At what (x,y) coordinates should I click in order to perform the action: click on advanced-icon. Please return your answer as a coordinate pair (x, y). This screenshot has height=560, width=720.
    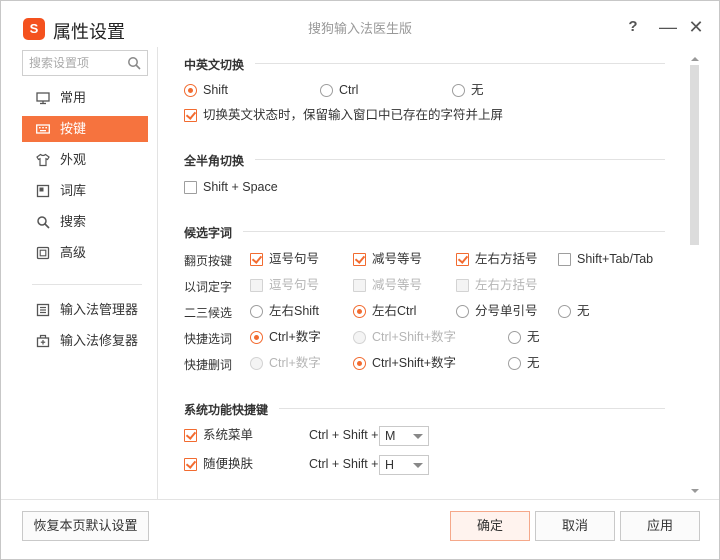
    Looking at the image, I should click on (43, 253).